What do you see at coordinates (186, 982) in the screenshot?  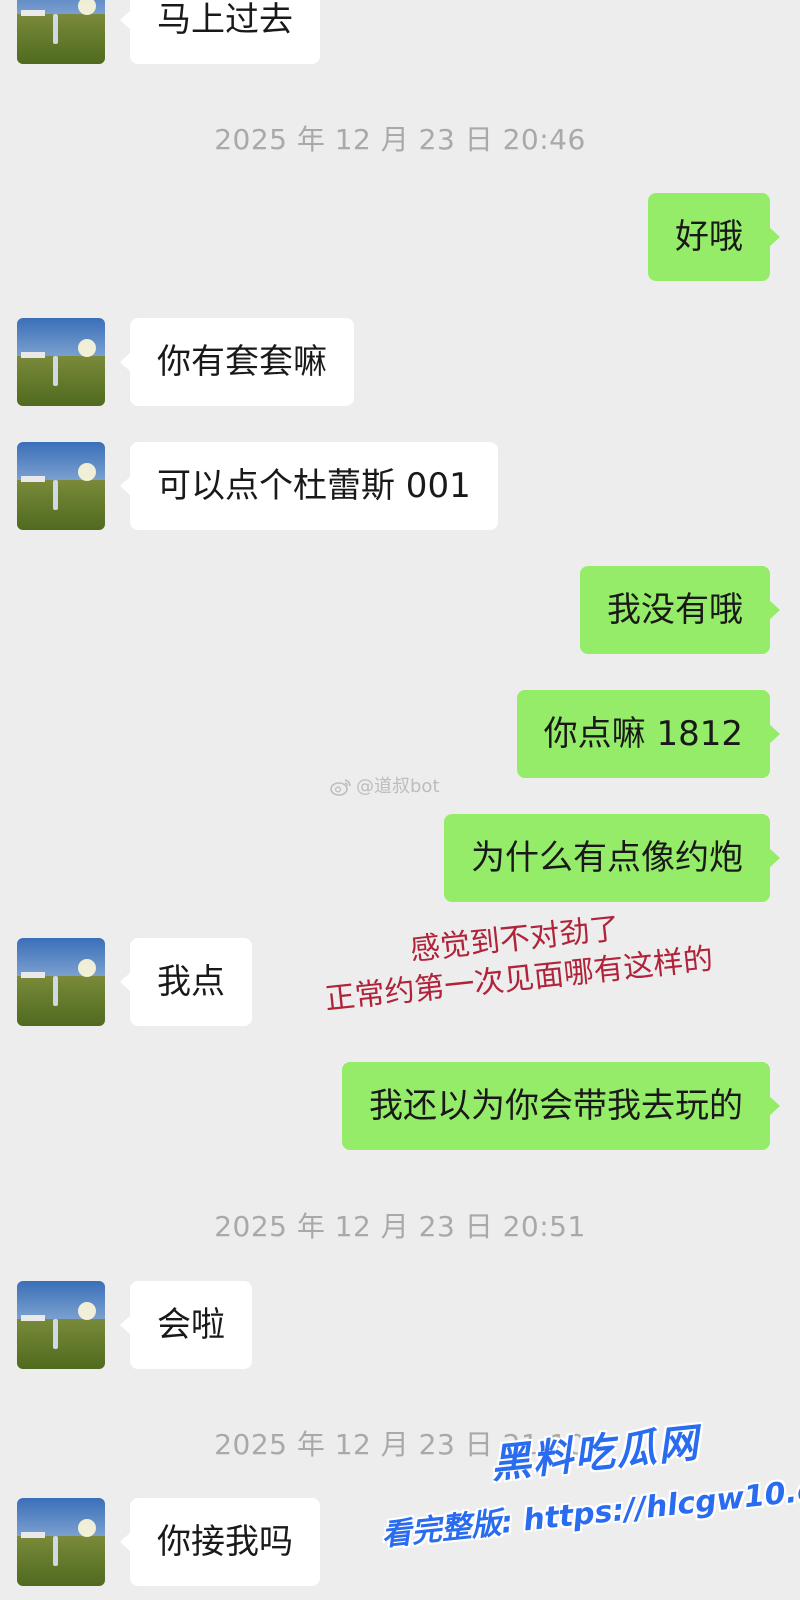 I see `message-bubble-incoming: 我点` at bounding box center [186, 982].